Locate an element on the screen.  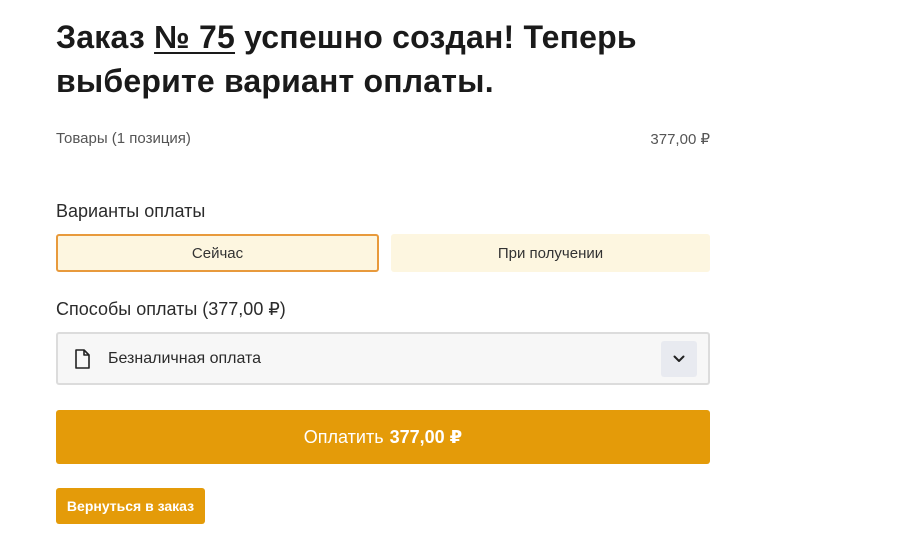
payment-method-value: Безналичная оплата is located at coordinates (185, 358).